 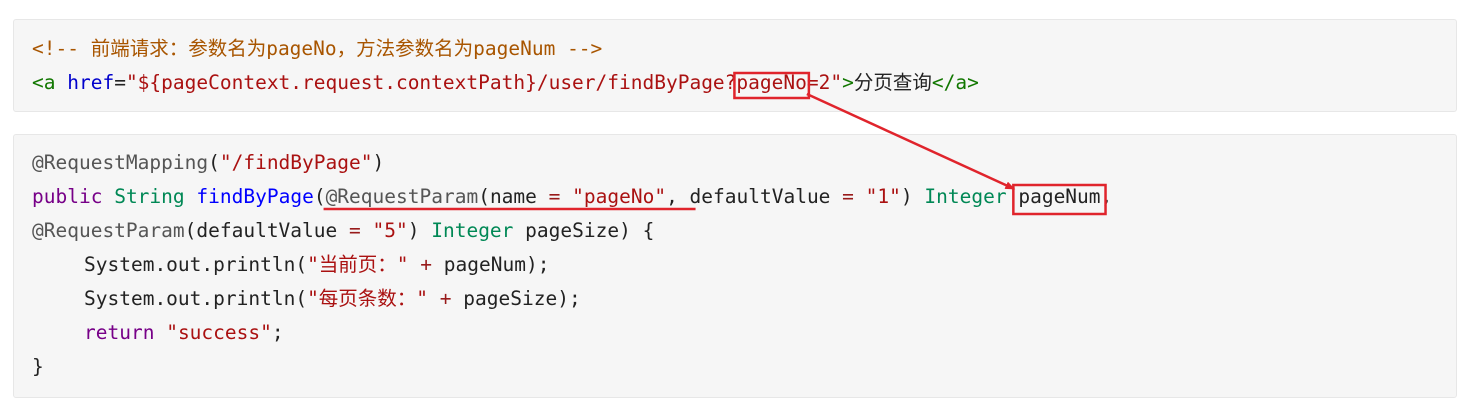 What do you see at coordinates (85, 82) in the screenshot?
I see `href-attr-name: href` at bounding box center [85, 82].